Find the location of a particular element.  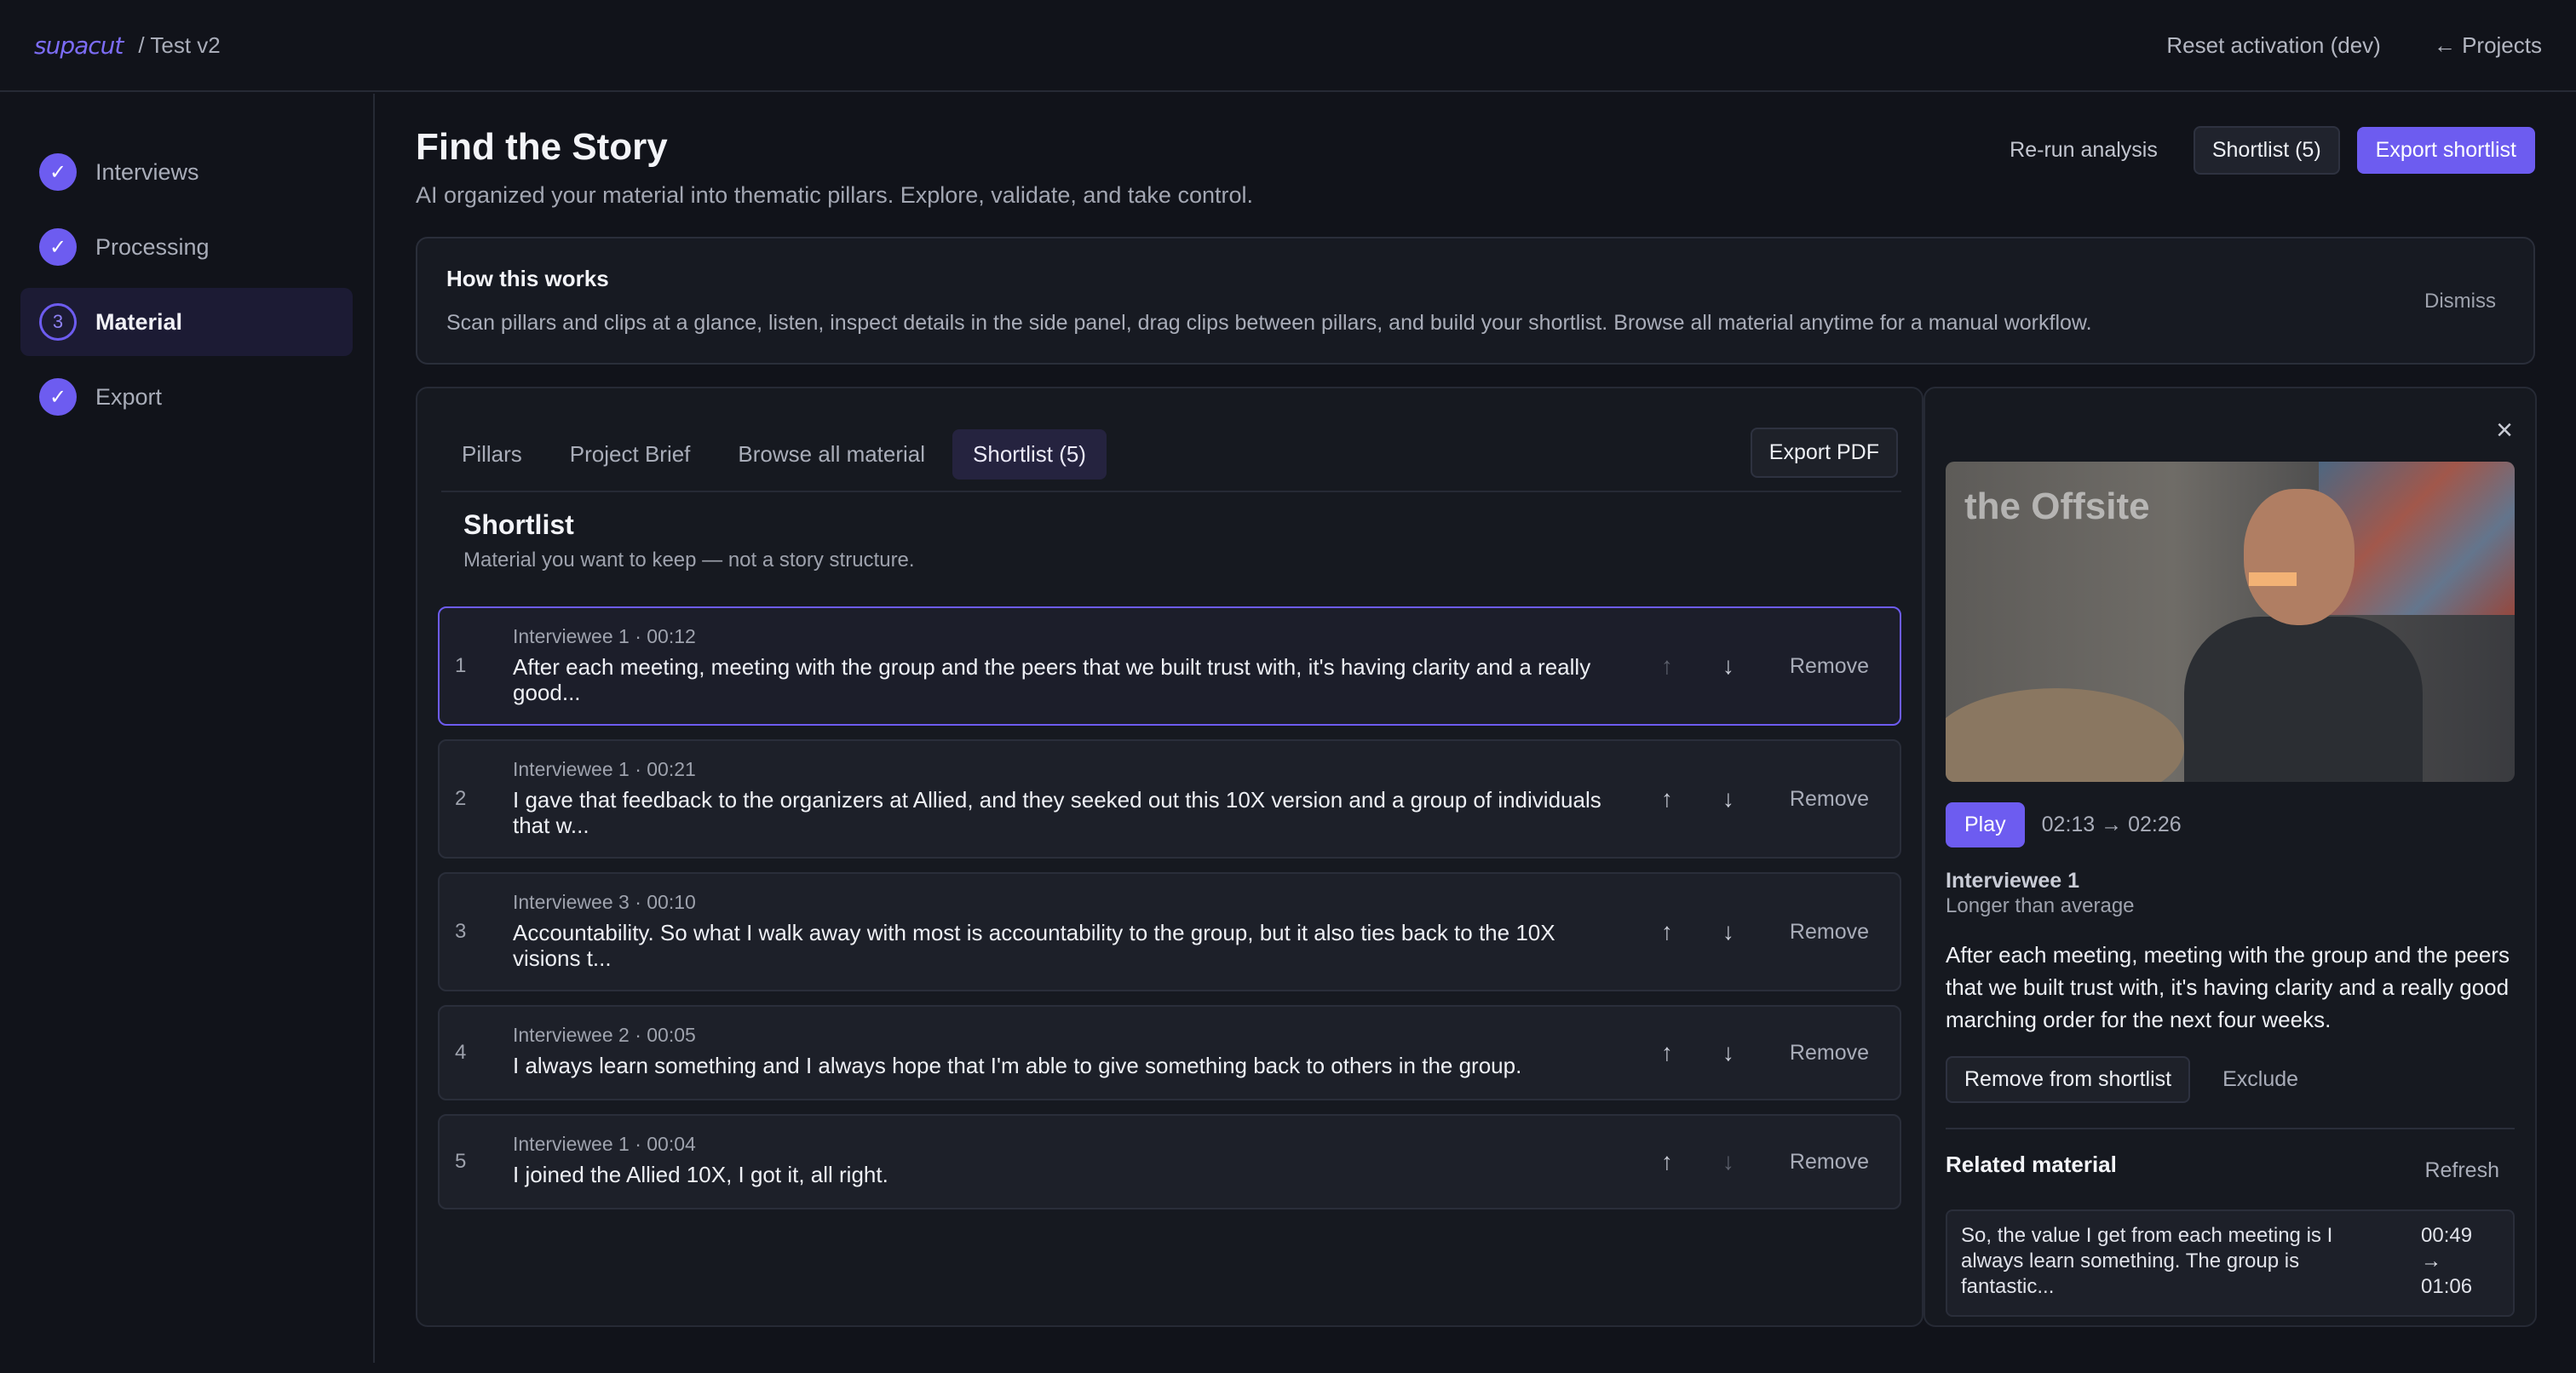

breadcrumb: / Test v2 is located at coordinates (180, 45).